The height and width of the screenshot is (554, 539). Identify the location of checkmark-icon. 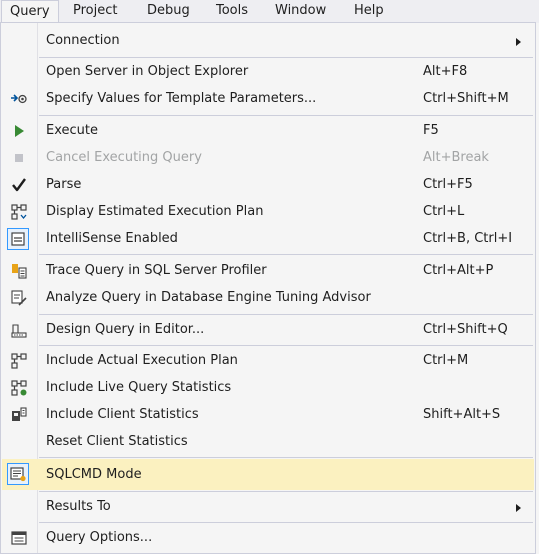
(19, 185).